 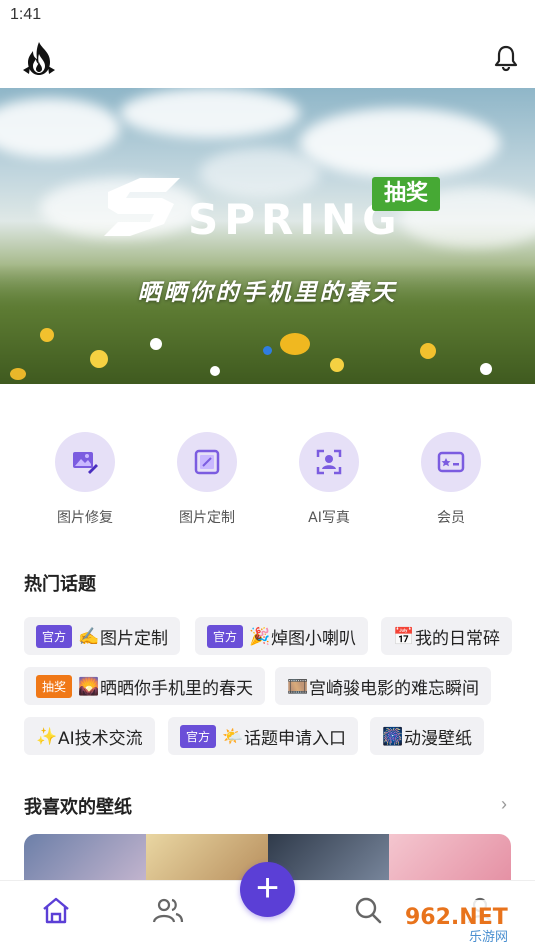 I want to click on feature-member: 会员, so click(x=451, y=479).